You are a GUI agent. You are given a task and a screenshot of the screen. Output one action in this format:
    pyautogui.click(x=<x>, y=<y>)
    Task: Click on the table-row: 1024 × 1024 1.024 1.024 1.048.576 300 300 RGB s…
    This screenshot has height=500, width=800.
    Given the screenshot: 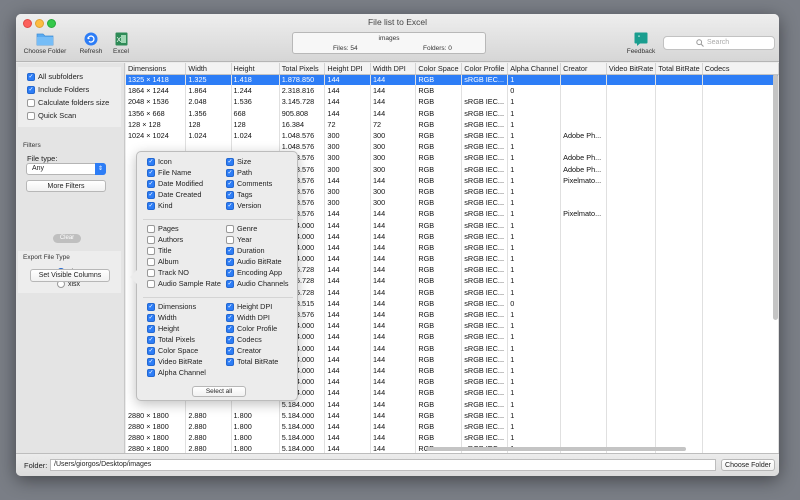 What is the action you would take?
    pyautogui.click(x=452, y=135)
    